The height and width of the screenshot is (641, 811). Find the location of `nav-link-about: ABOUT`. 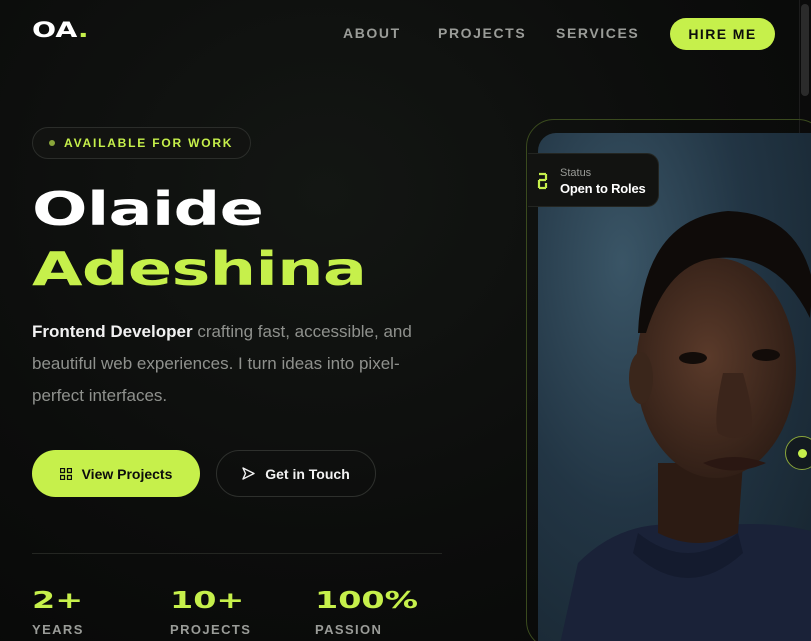

nav-link-about: ABOUT is located at coordinates (372, 33).